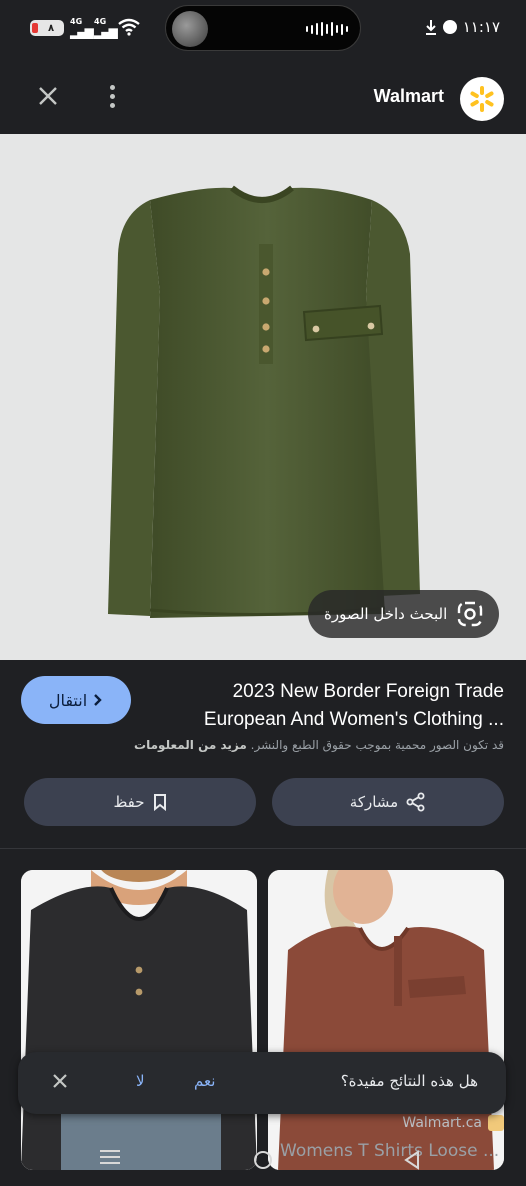 The image size is (526, 1186). Describe the element at coordinates (430, 27) in the screenshot. I see `download-icon` at that location.